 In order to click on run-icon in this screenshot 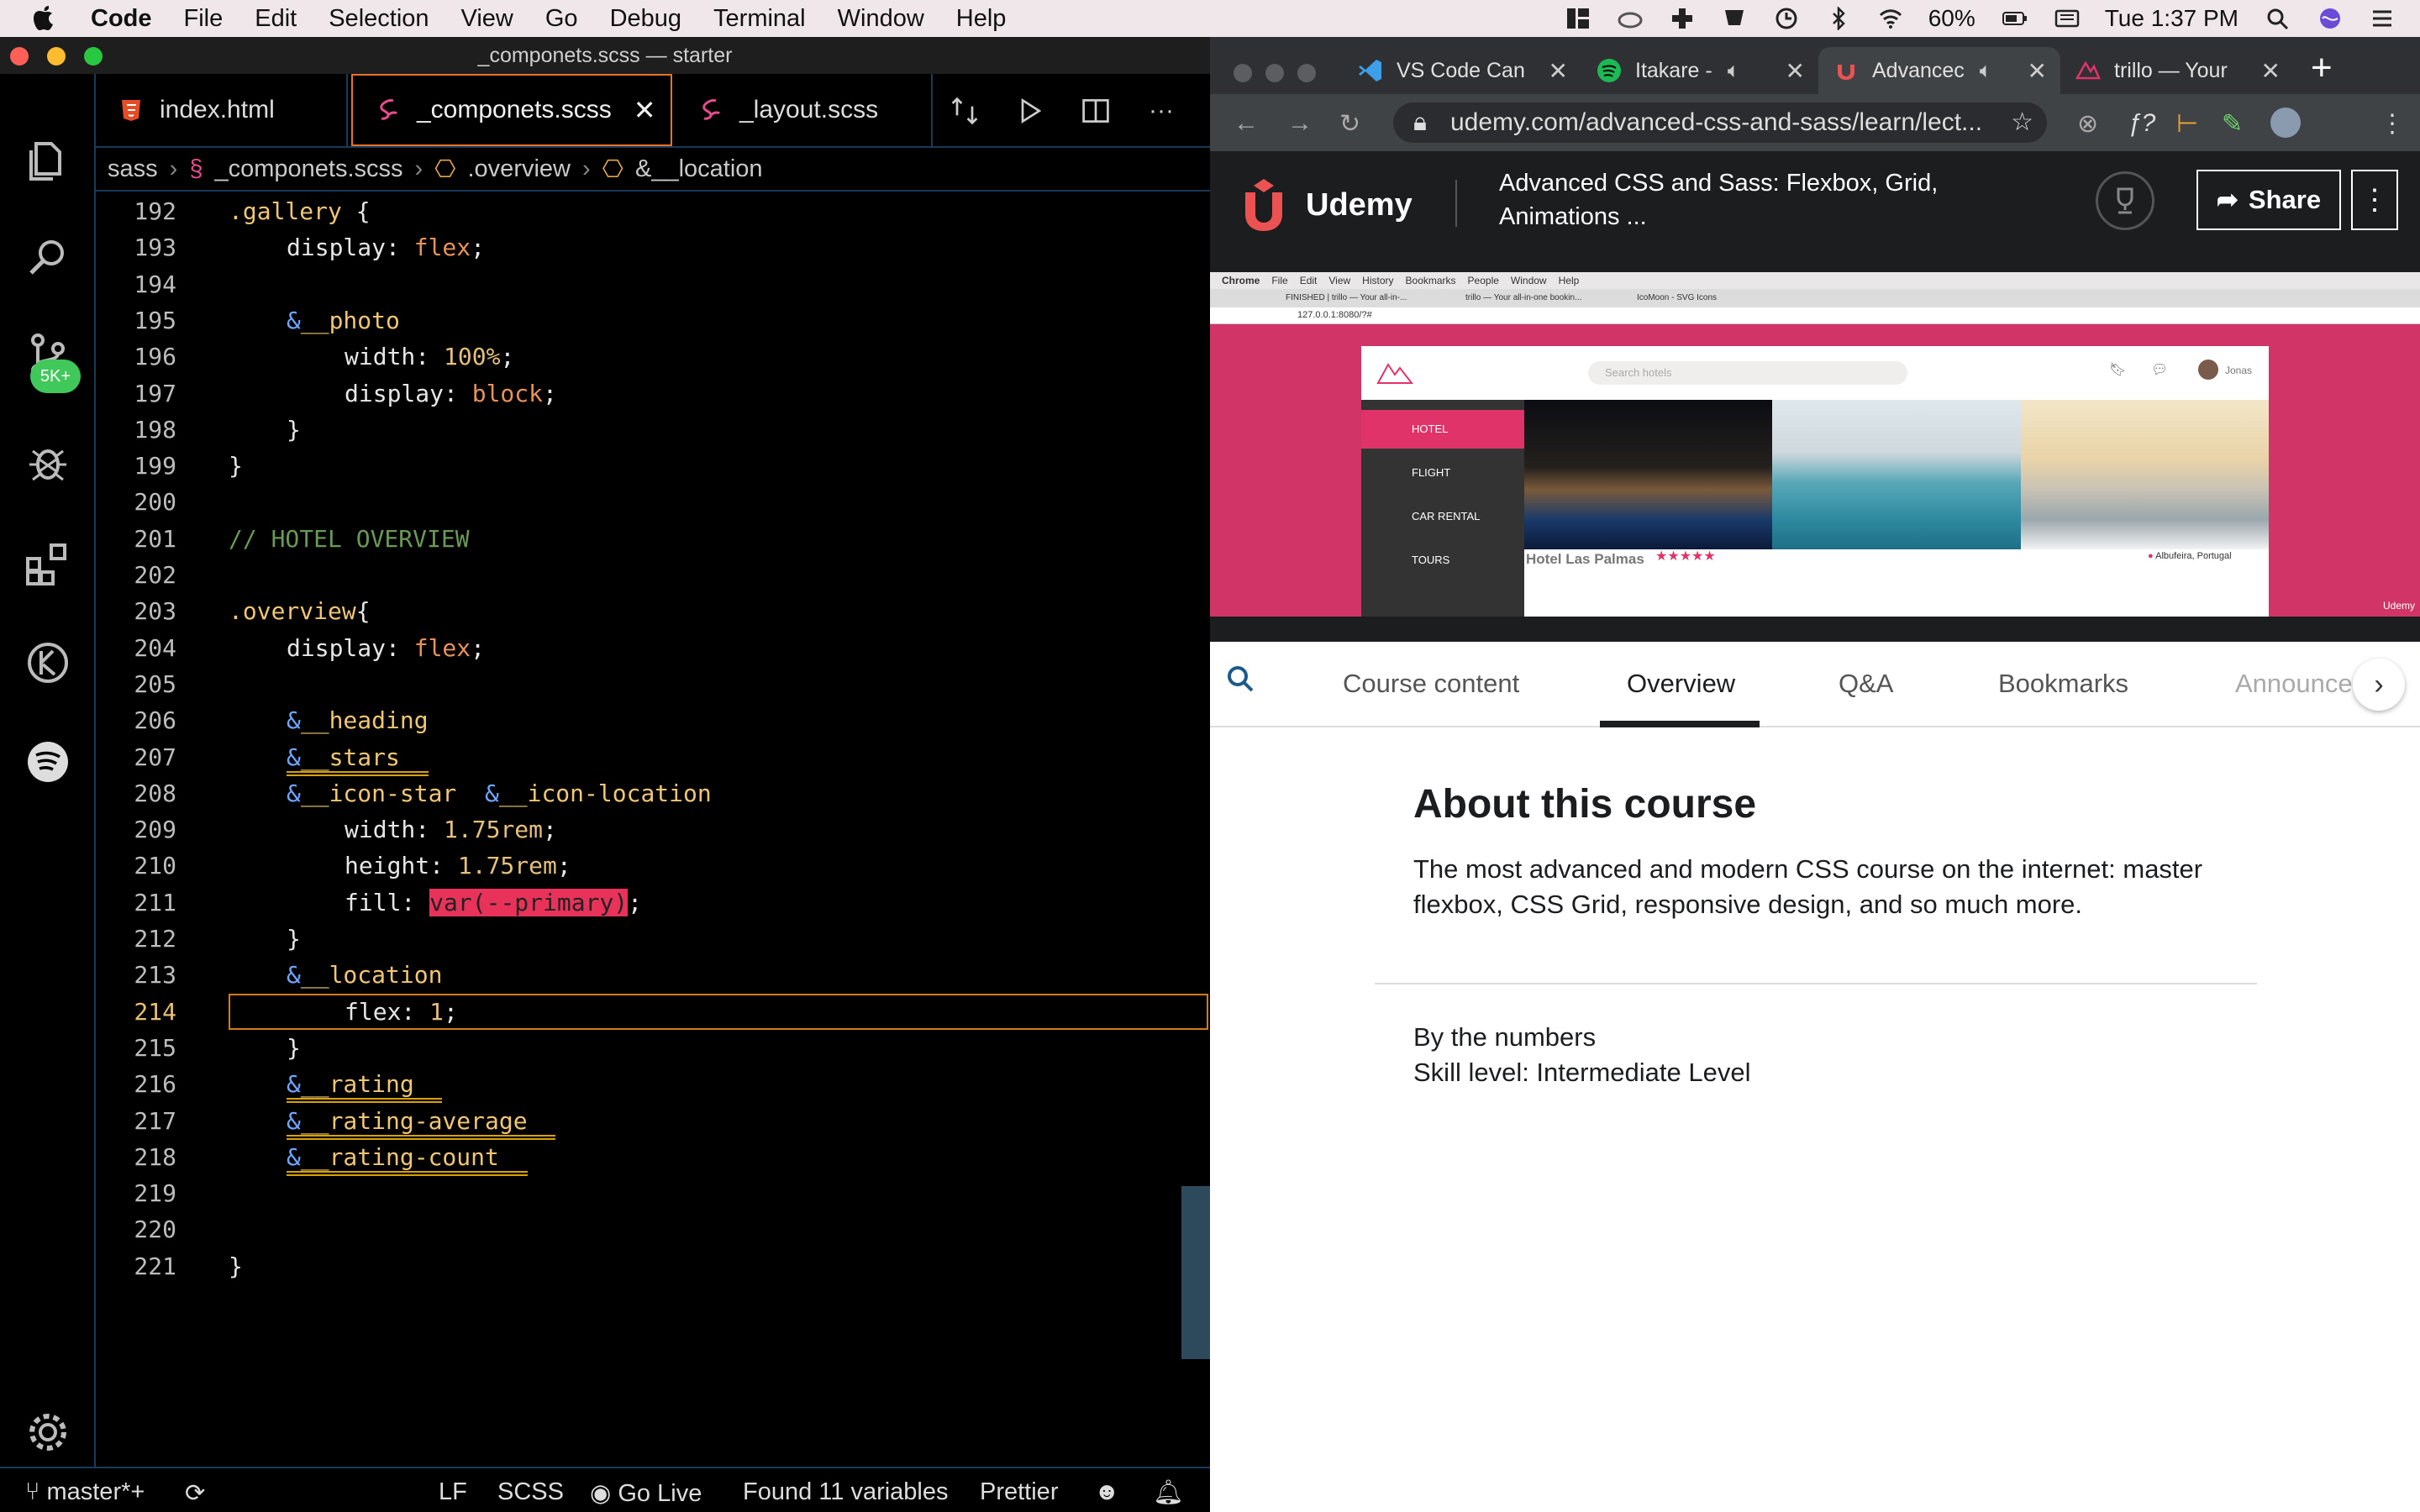, I will do `click(1030, 111)`.